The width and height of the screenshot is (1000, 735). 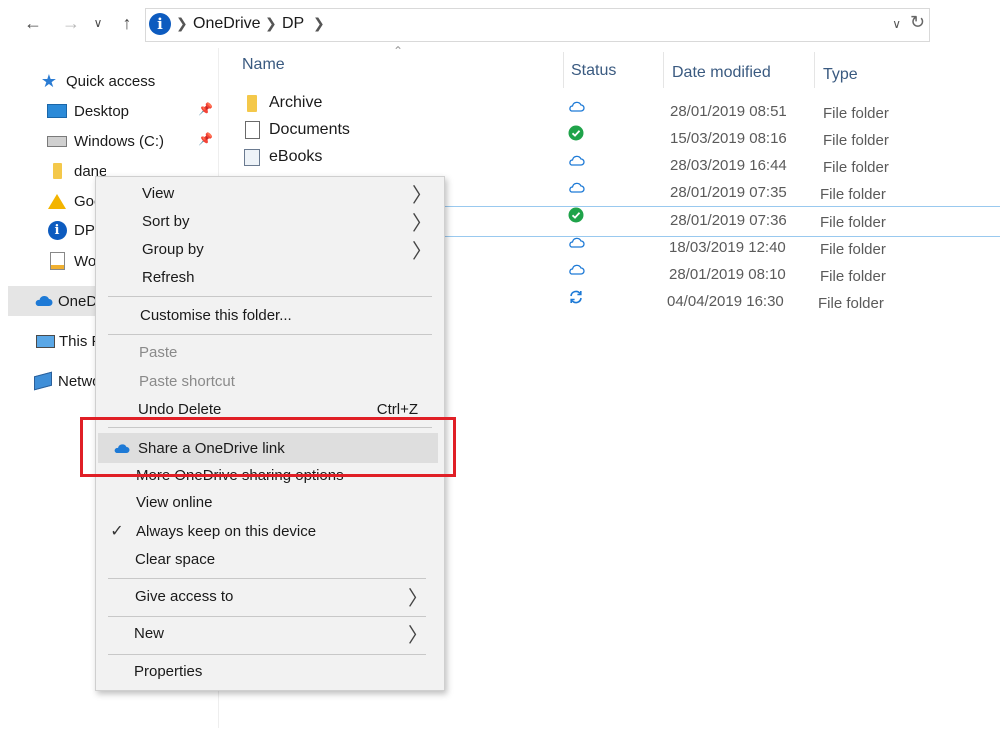 I want to click on nav-item-windows-c: Windows (C:) 📌, so click(x=131, y=141).